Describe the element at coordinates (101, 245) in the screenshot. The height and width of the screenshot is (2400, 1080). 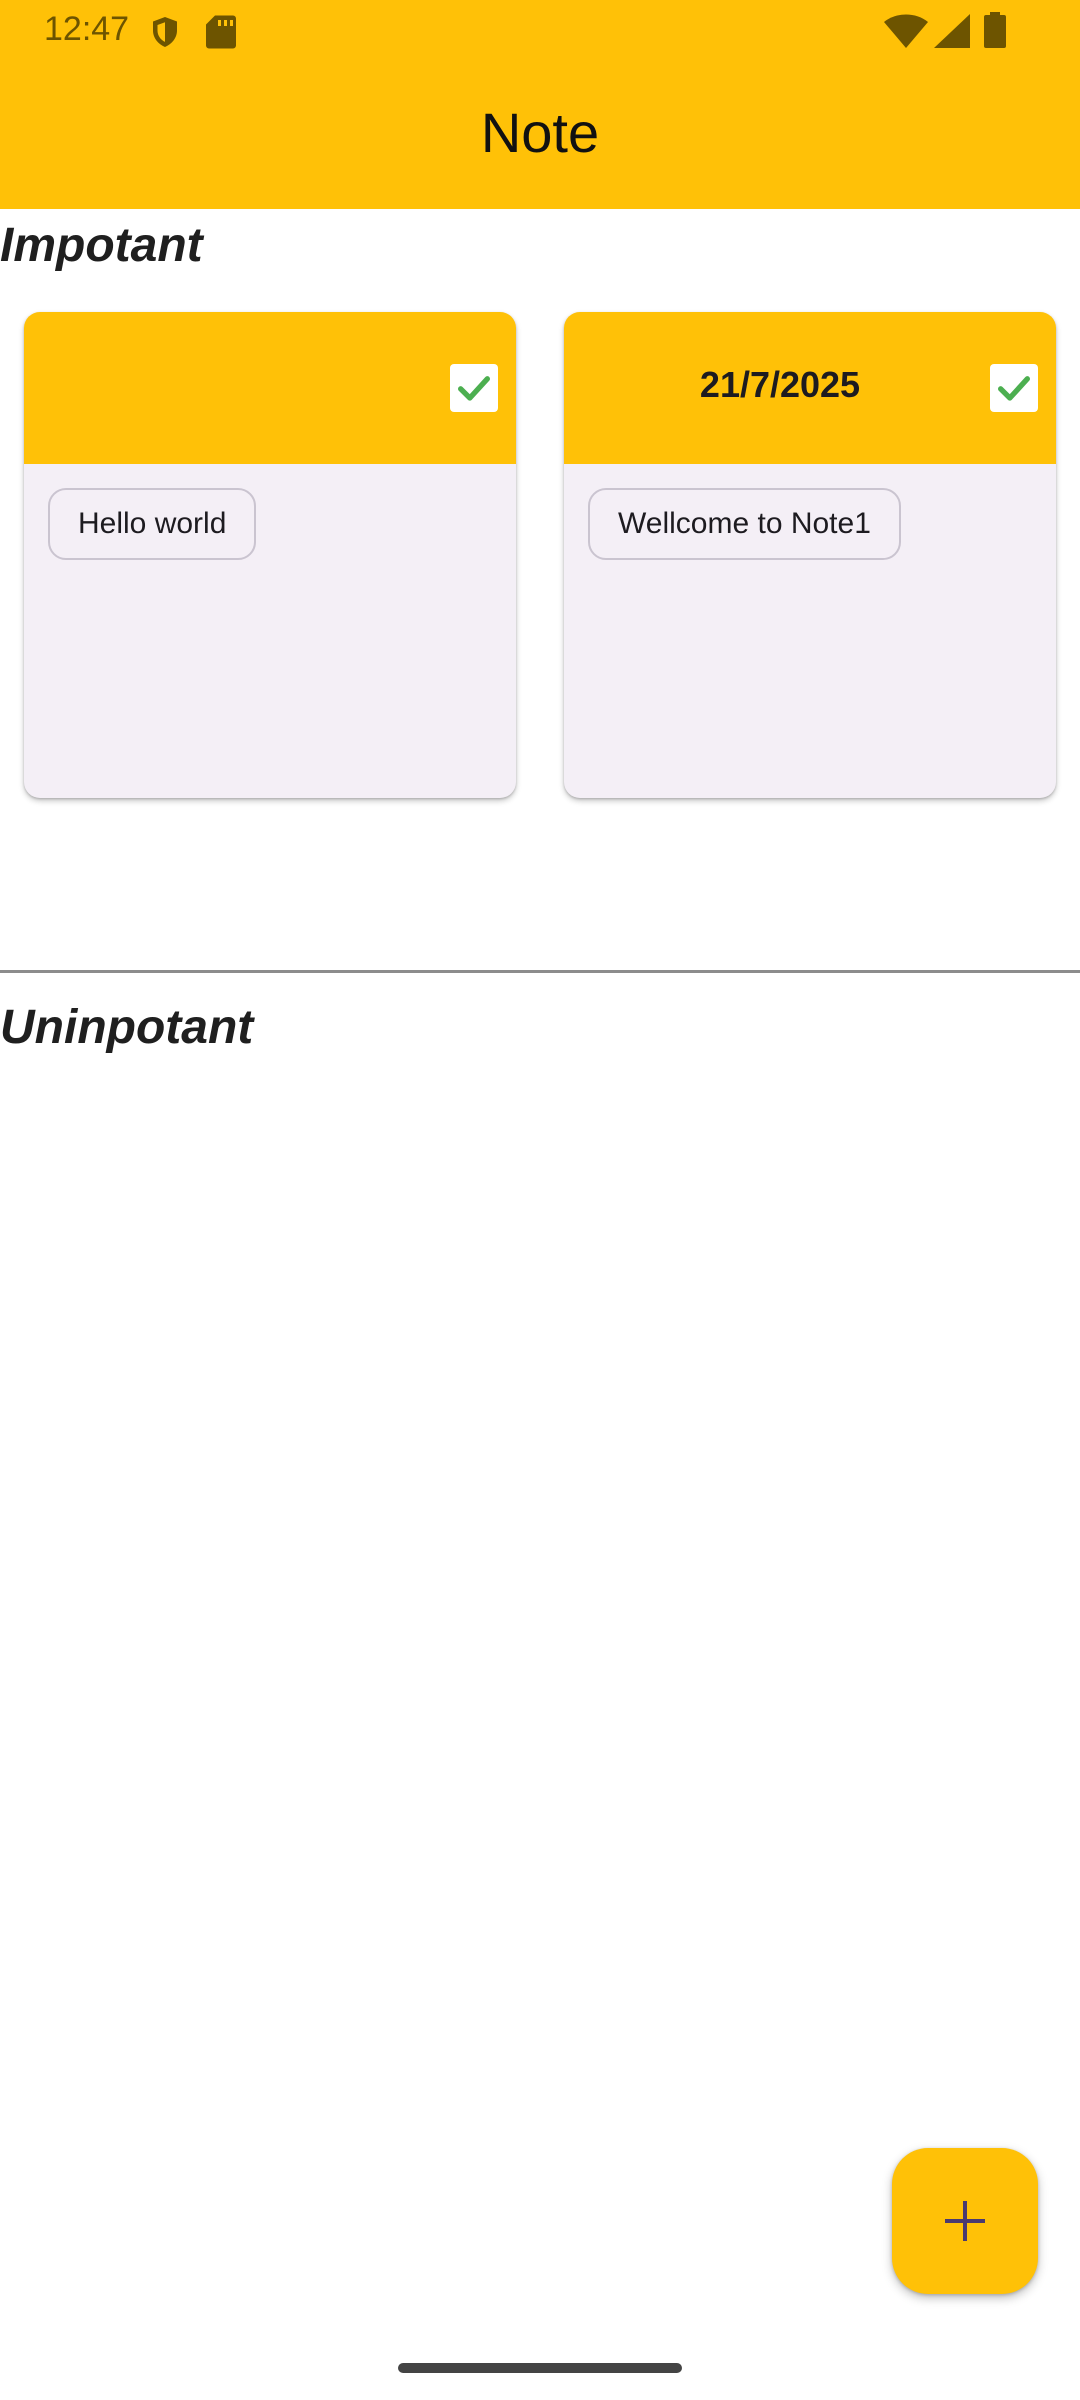
I see `section-title-important: Impotant` at that location.